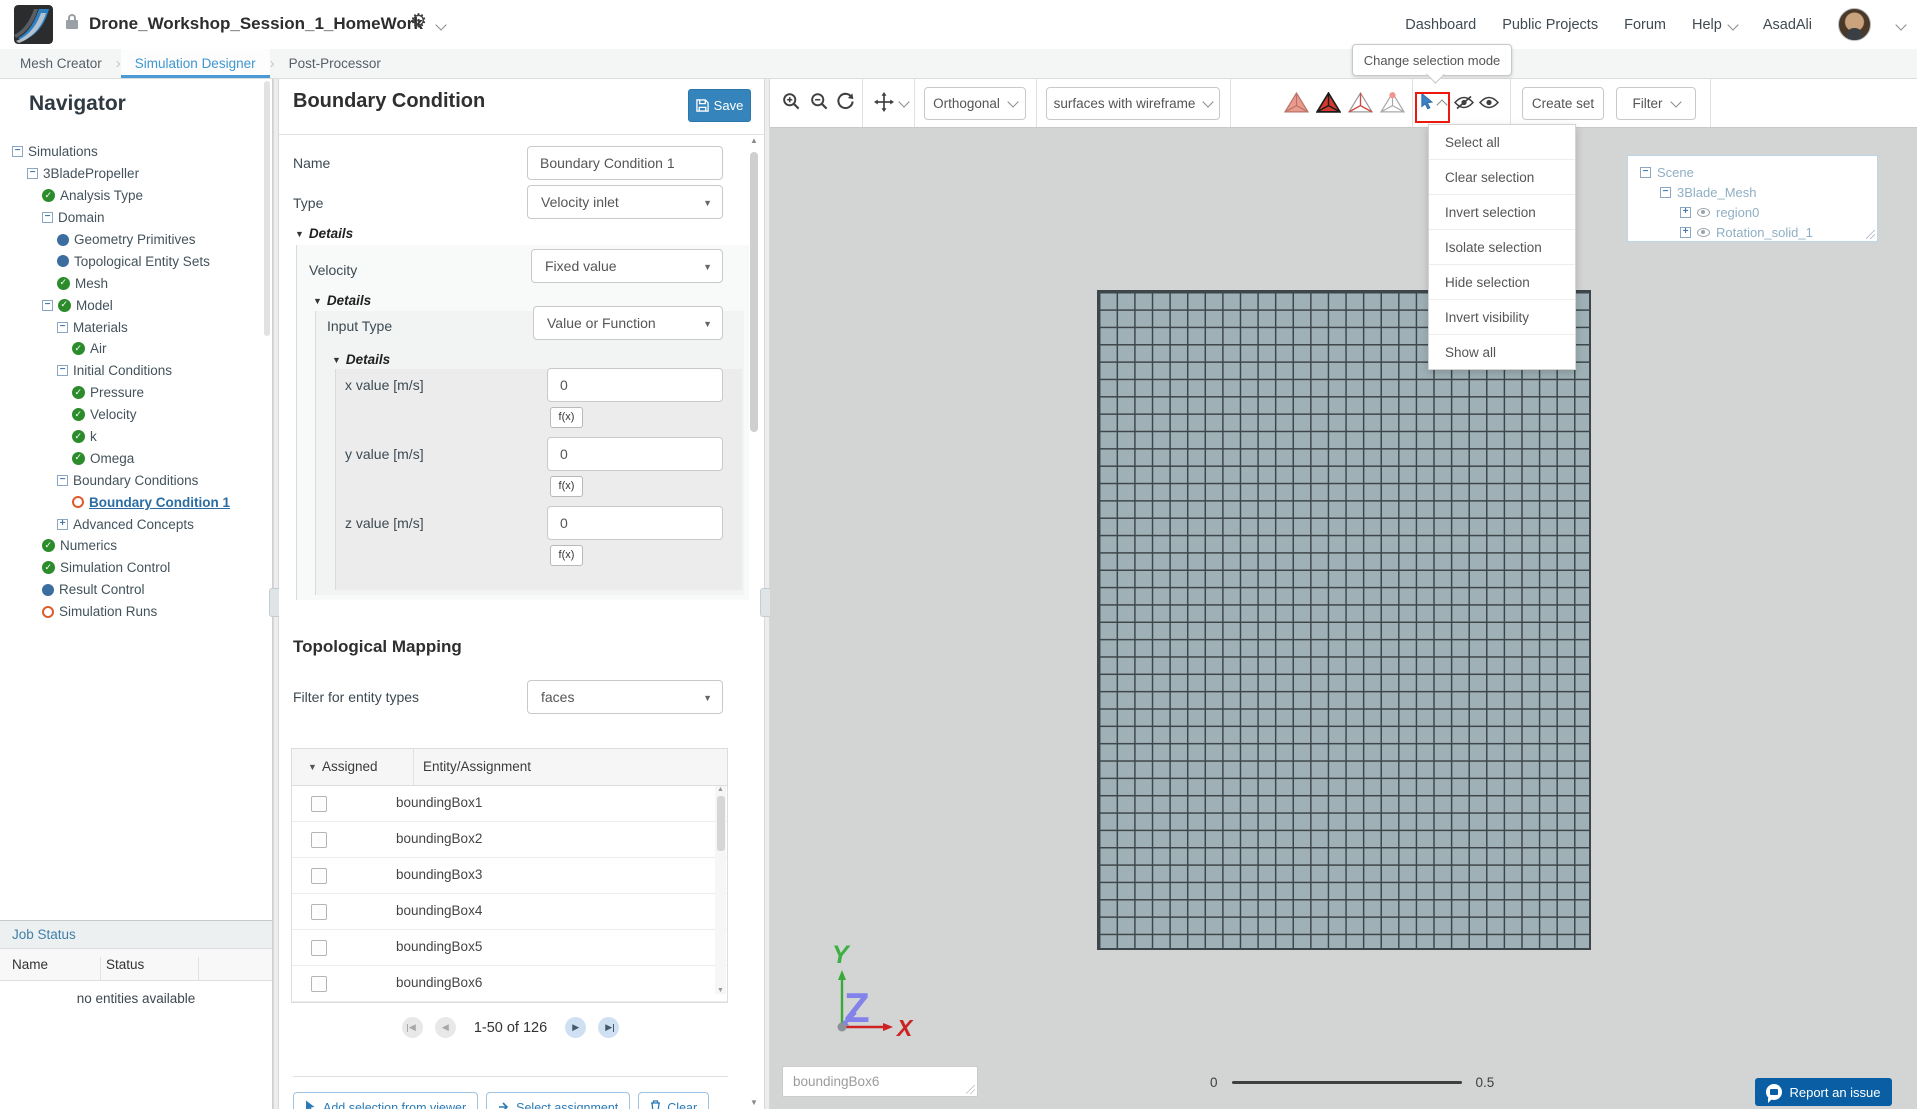  What do you see at coordinates (131, 437) in the screenshot?
I see `tree-item-k: k` at bounding box center [131, 437].